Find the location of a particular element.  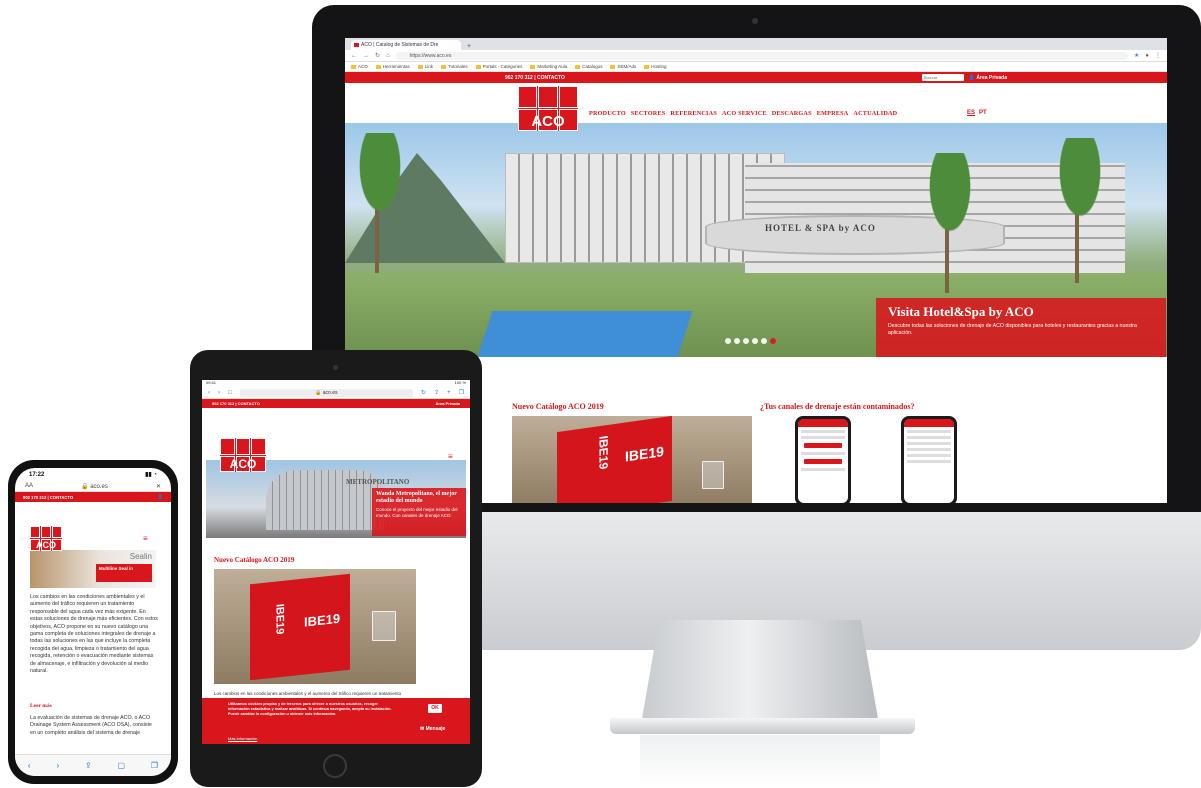

nav-item-descargas: DESCARGAS is located at coordinates (792, 113).